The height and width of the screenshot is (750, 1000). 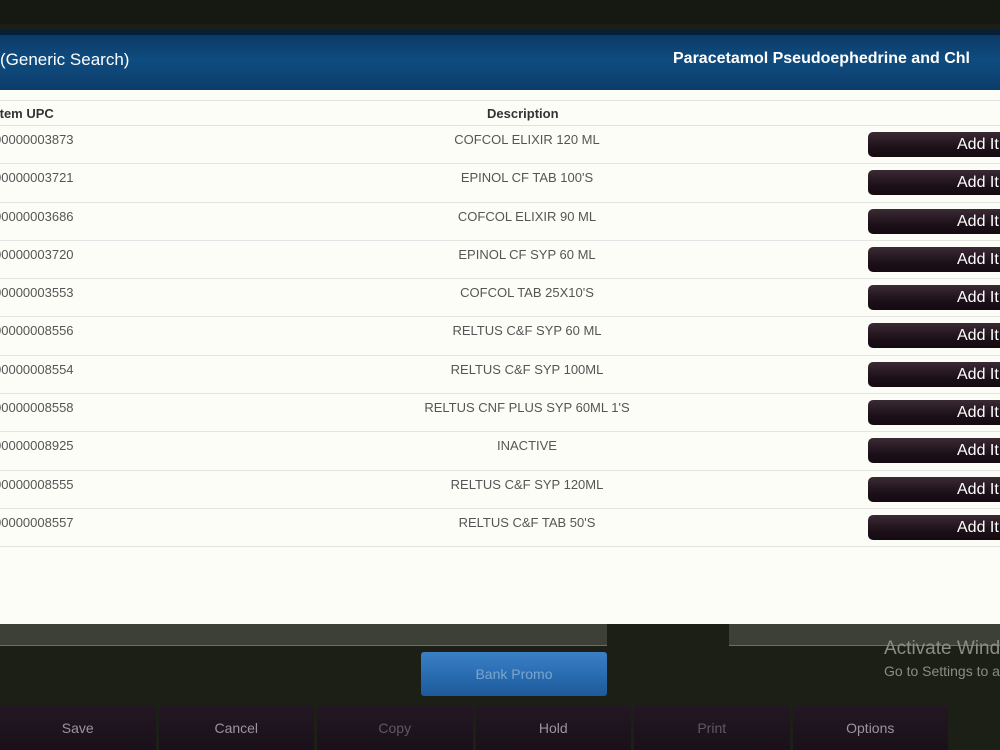 I want to click on item-description: RELTUS CNF PLUS SYP 60ML 1'S, so click(x=527, y=408).